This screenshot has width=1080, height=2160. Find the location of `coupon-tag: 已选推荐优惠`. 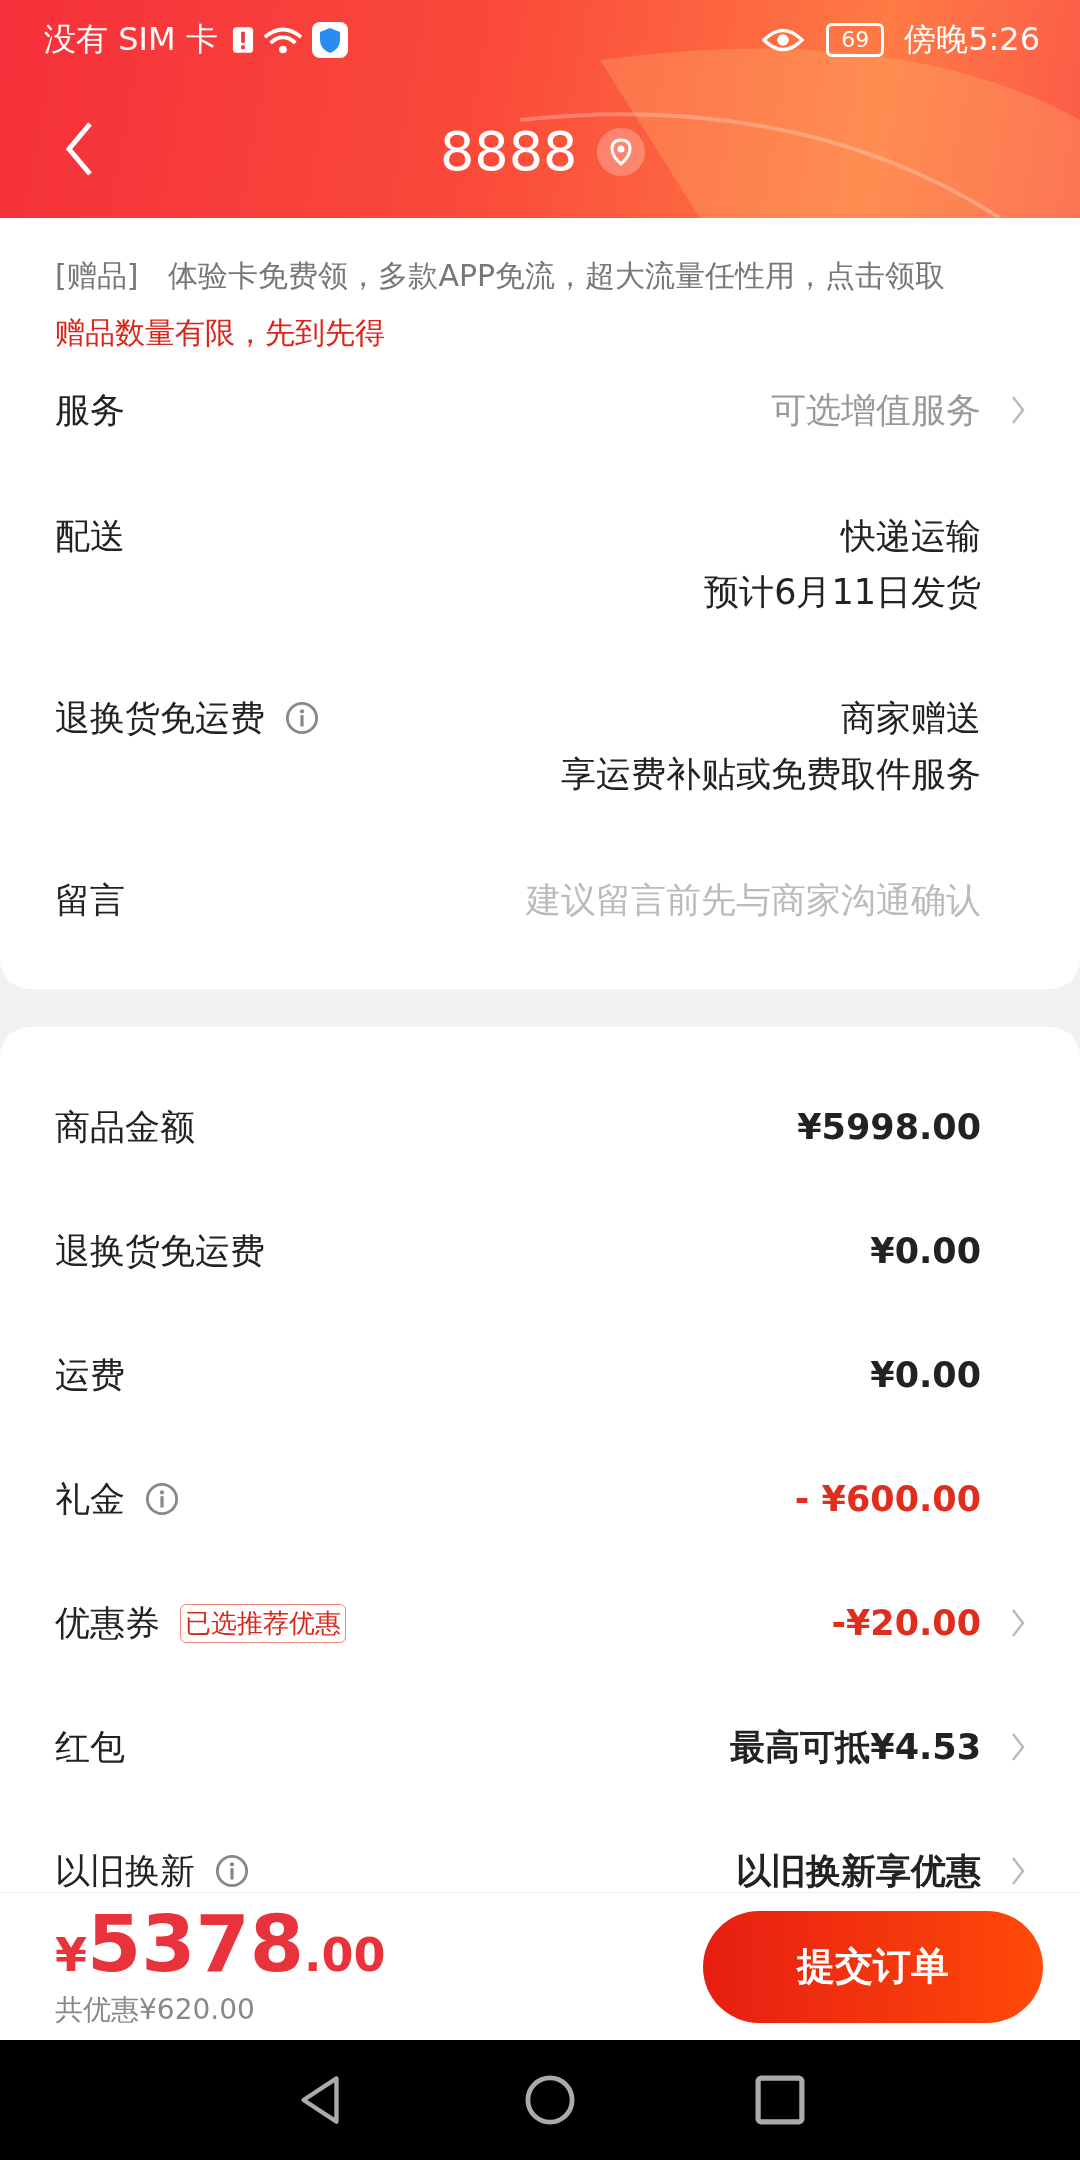

coupon-tag: 已选推荐优惠 is located at coordinates (263, 1623).